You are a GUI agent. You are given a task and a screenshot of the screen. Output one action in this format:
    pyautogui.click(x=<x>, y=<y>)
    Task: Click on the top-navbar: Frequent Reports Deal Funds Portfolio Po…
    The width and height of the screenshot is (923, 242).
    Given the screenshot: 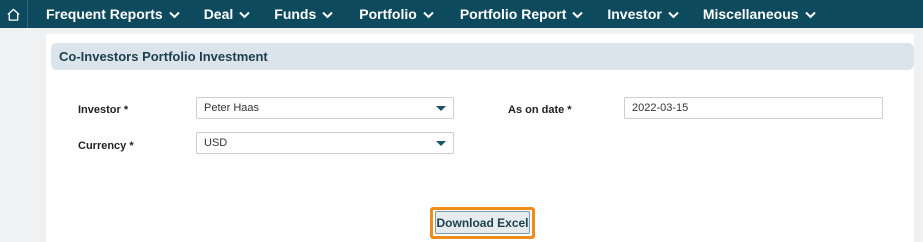 What is the action you would take?
    pyautogui.click(x=461, y=14)
    